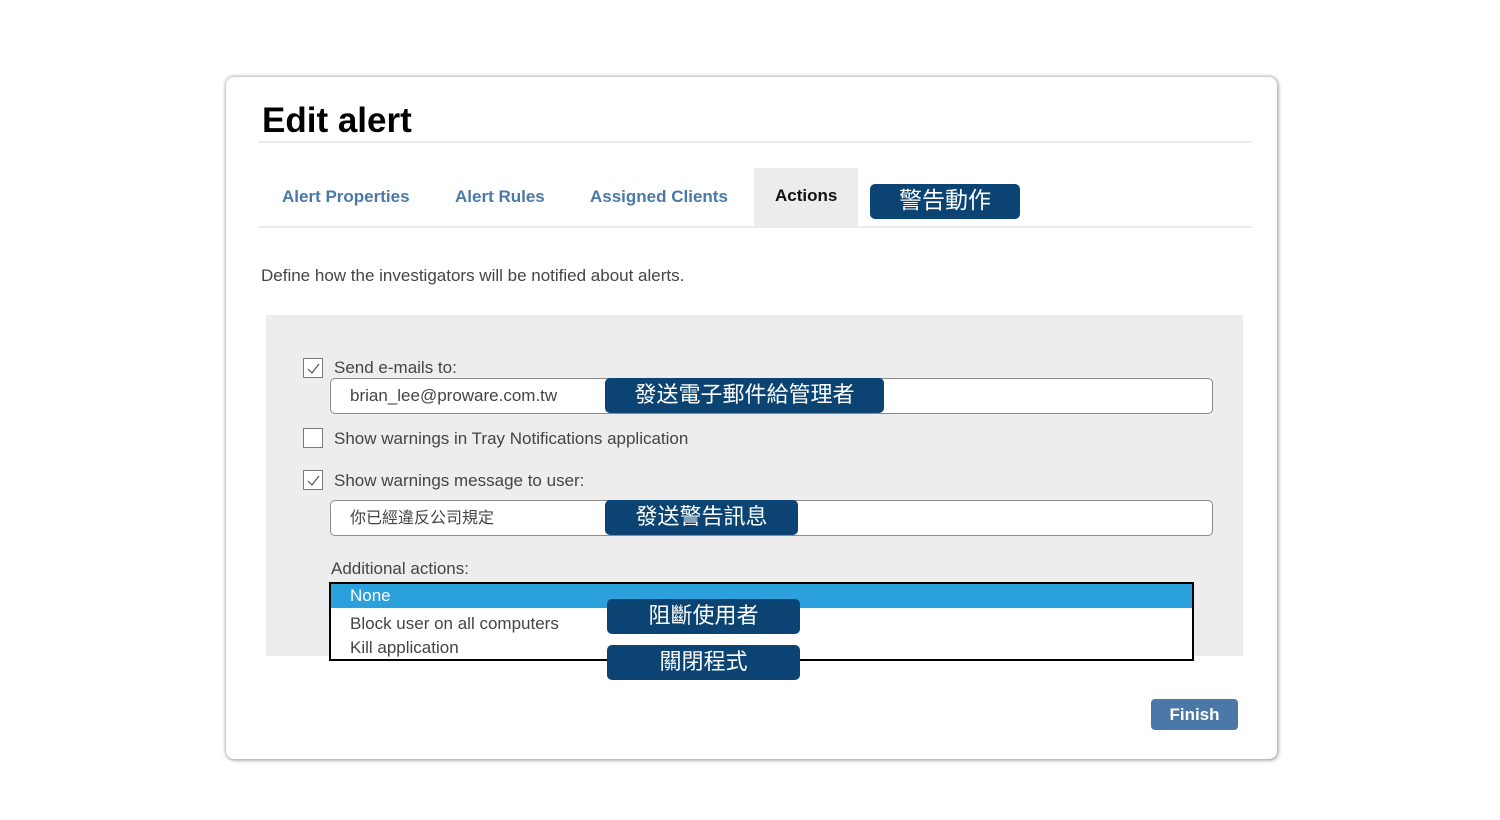 Image resolution: width=1500 pixels, height=820 pixels. What do you see at coordinates (701, 517) in the screenshot?
I see `annotation-warning-message: 發送警告訊息` at bounding box center [701, 517].